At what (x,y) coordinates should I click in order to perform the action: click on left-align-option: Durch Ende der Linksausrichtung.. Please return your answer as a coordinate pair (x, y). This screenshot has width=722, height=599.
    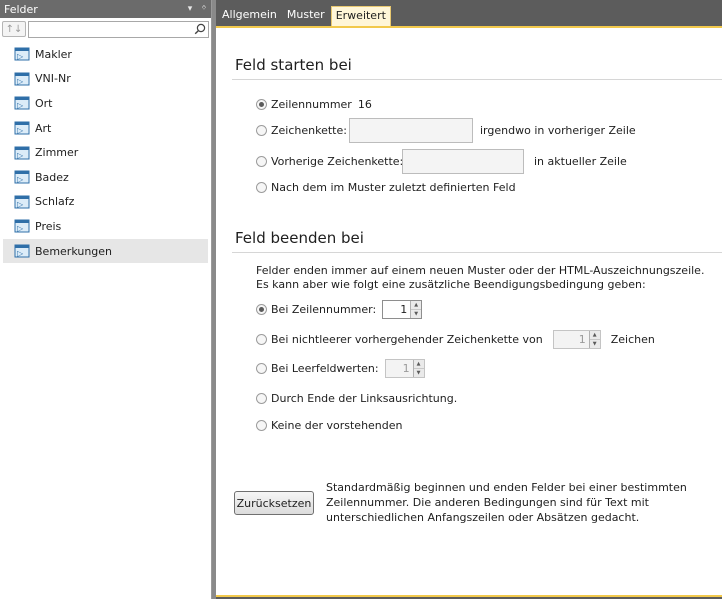
    Looking at the image, I should click on (356, 398).